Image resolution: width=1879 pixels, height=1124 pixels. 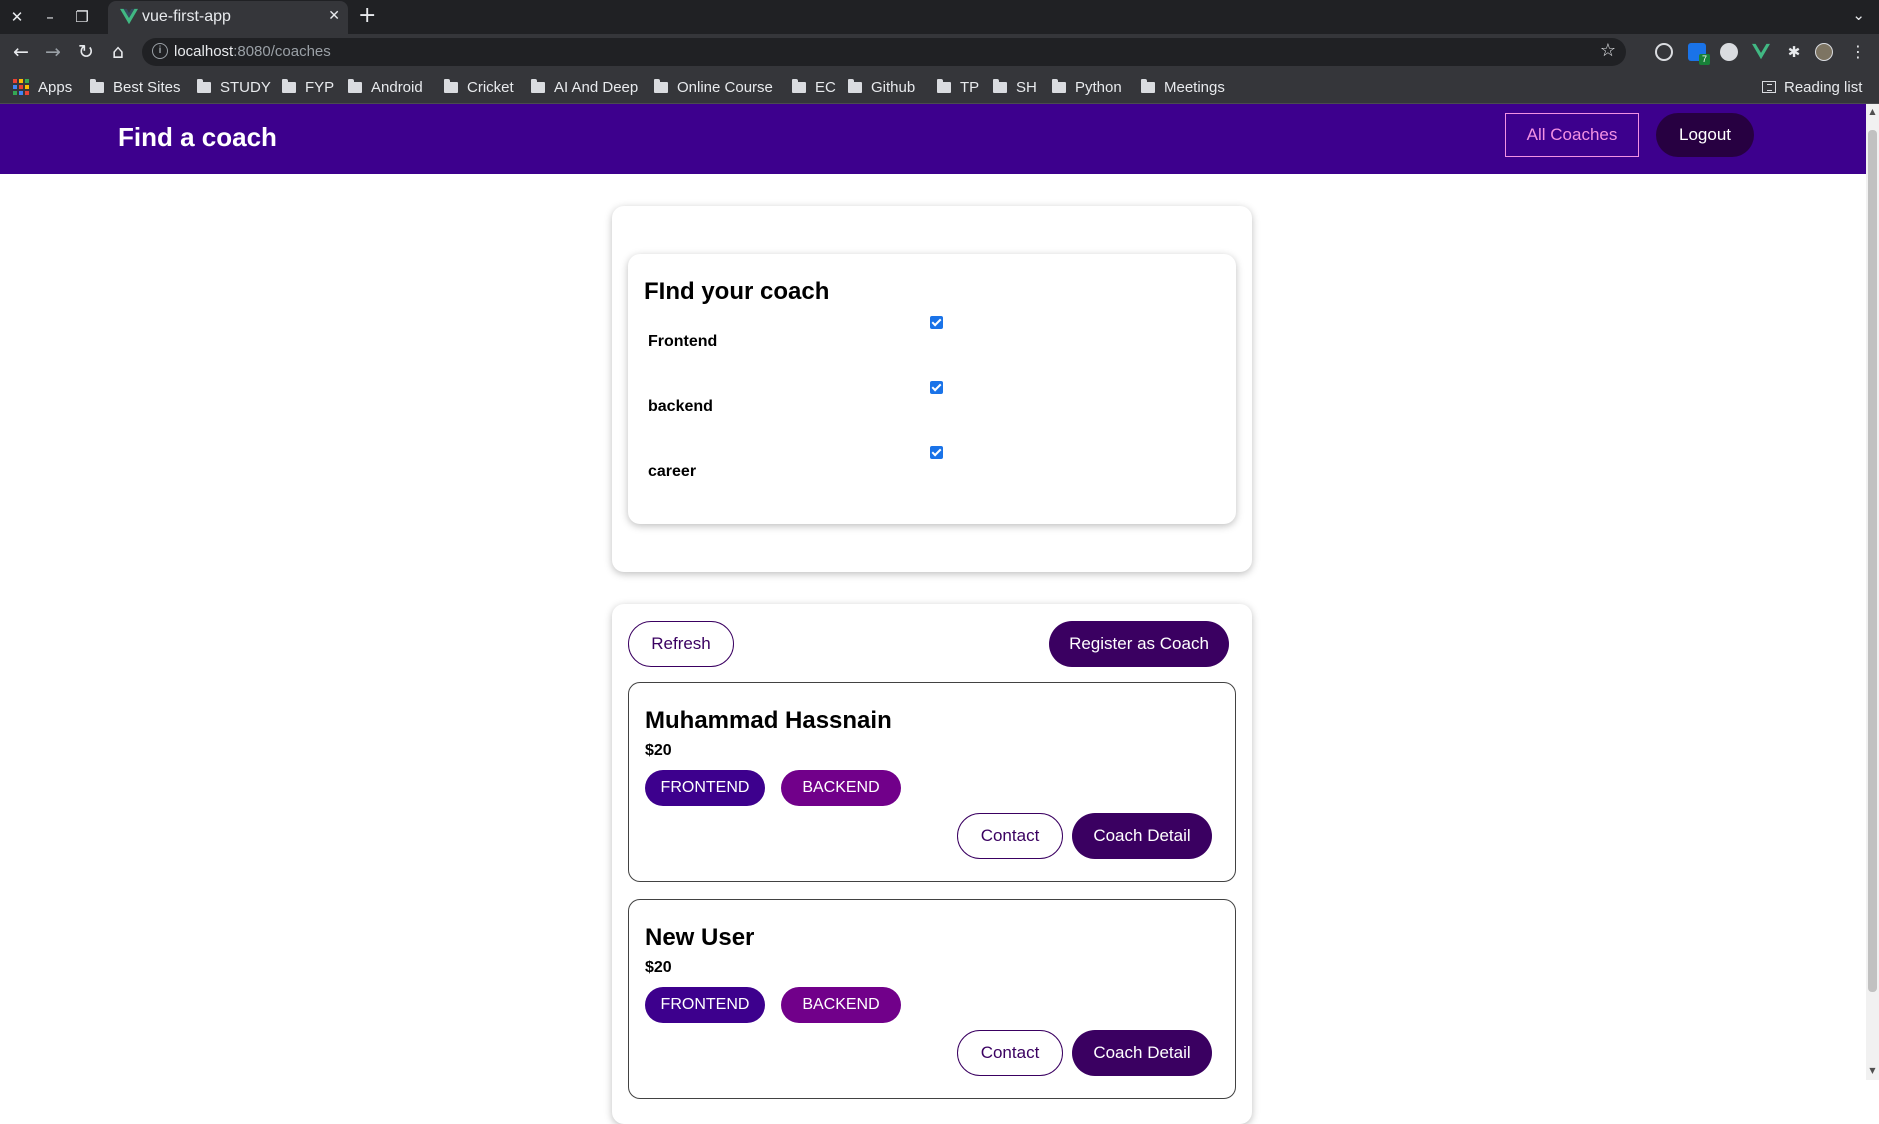 What do you see at coordinates (21, 52) in the screenshot?
I see `back-arrow-icon: ←` at bounding box center [21, 52].